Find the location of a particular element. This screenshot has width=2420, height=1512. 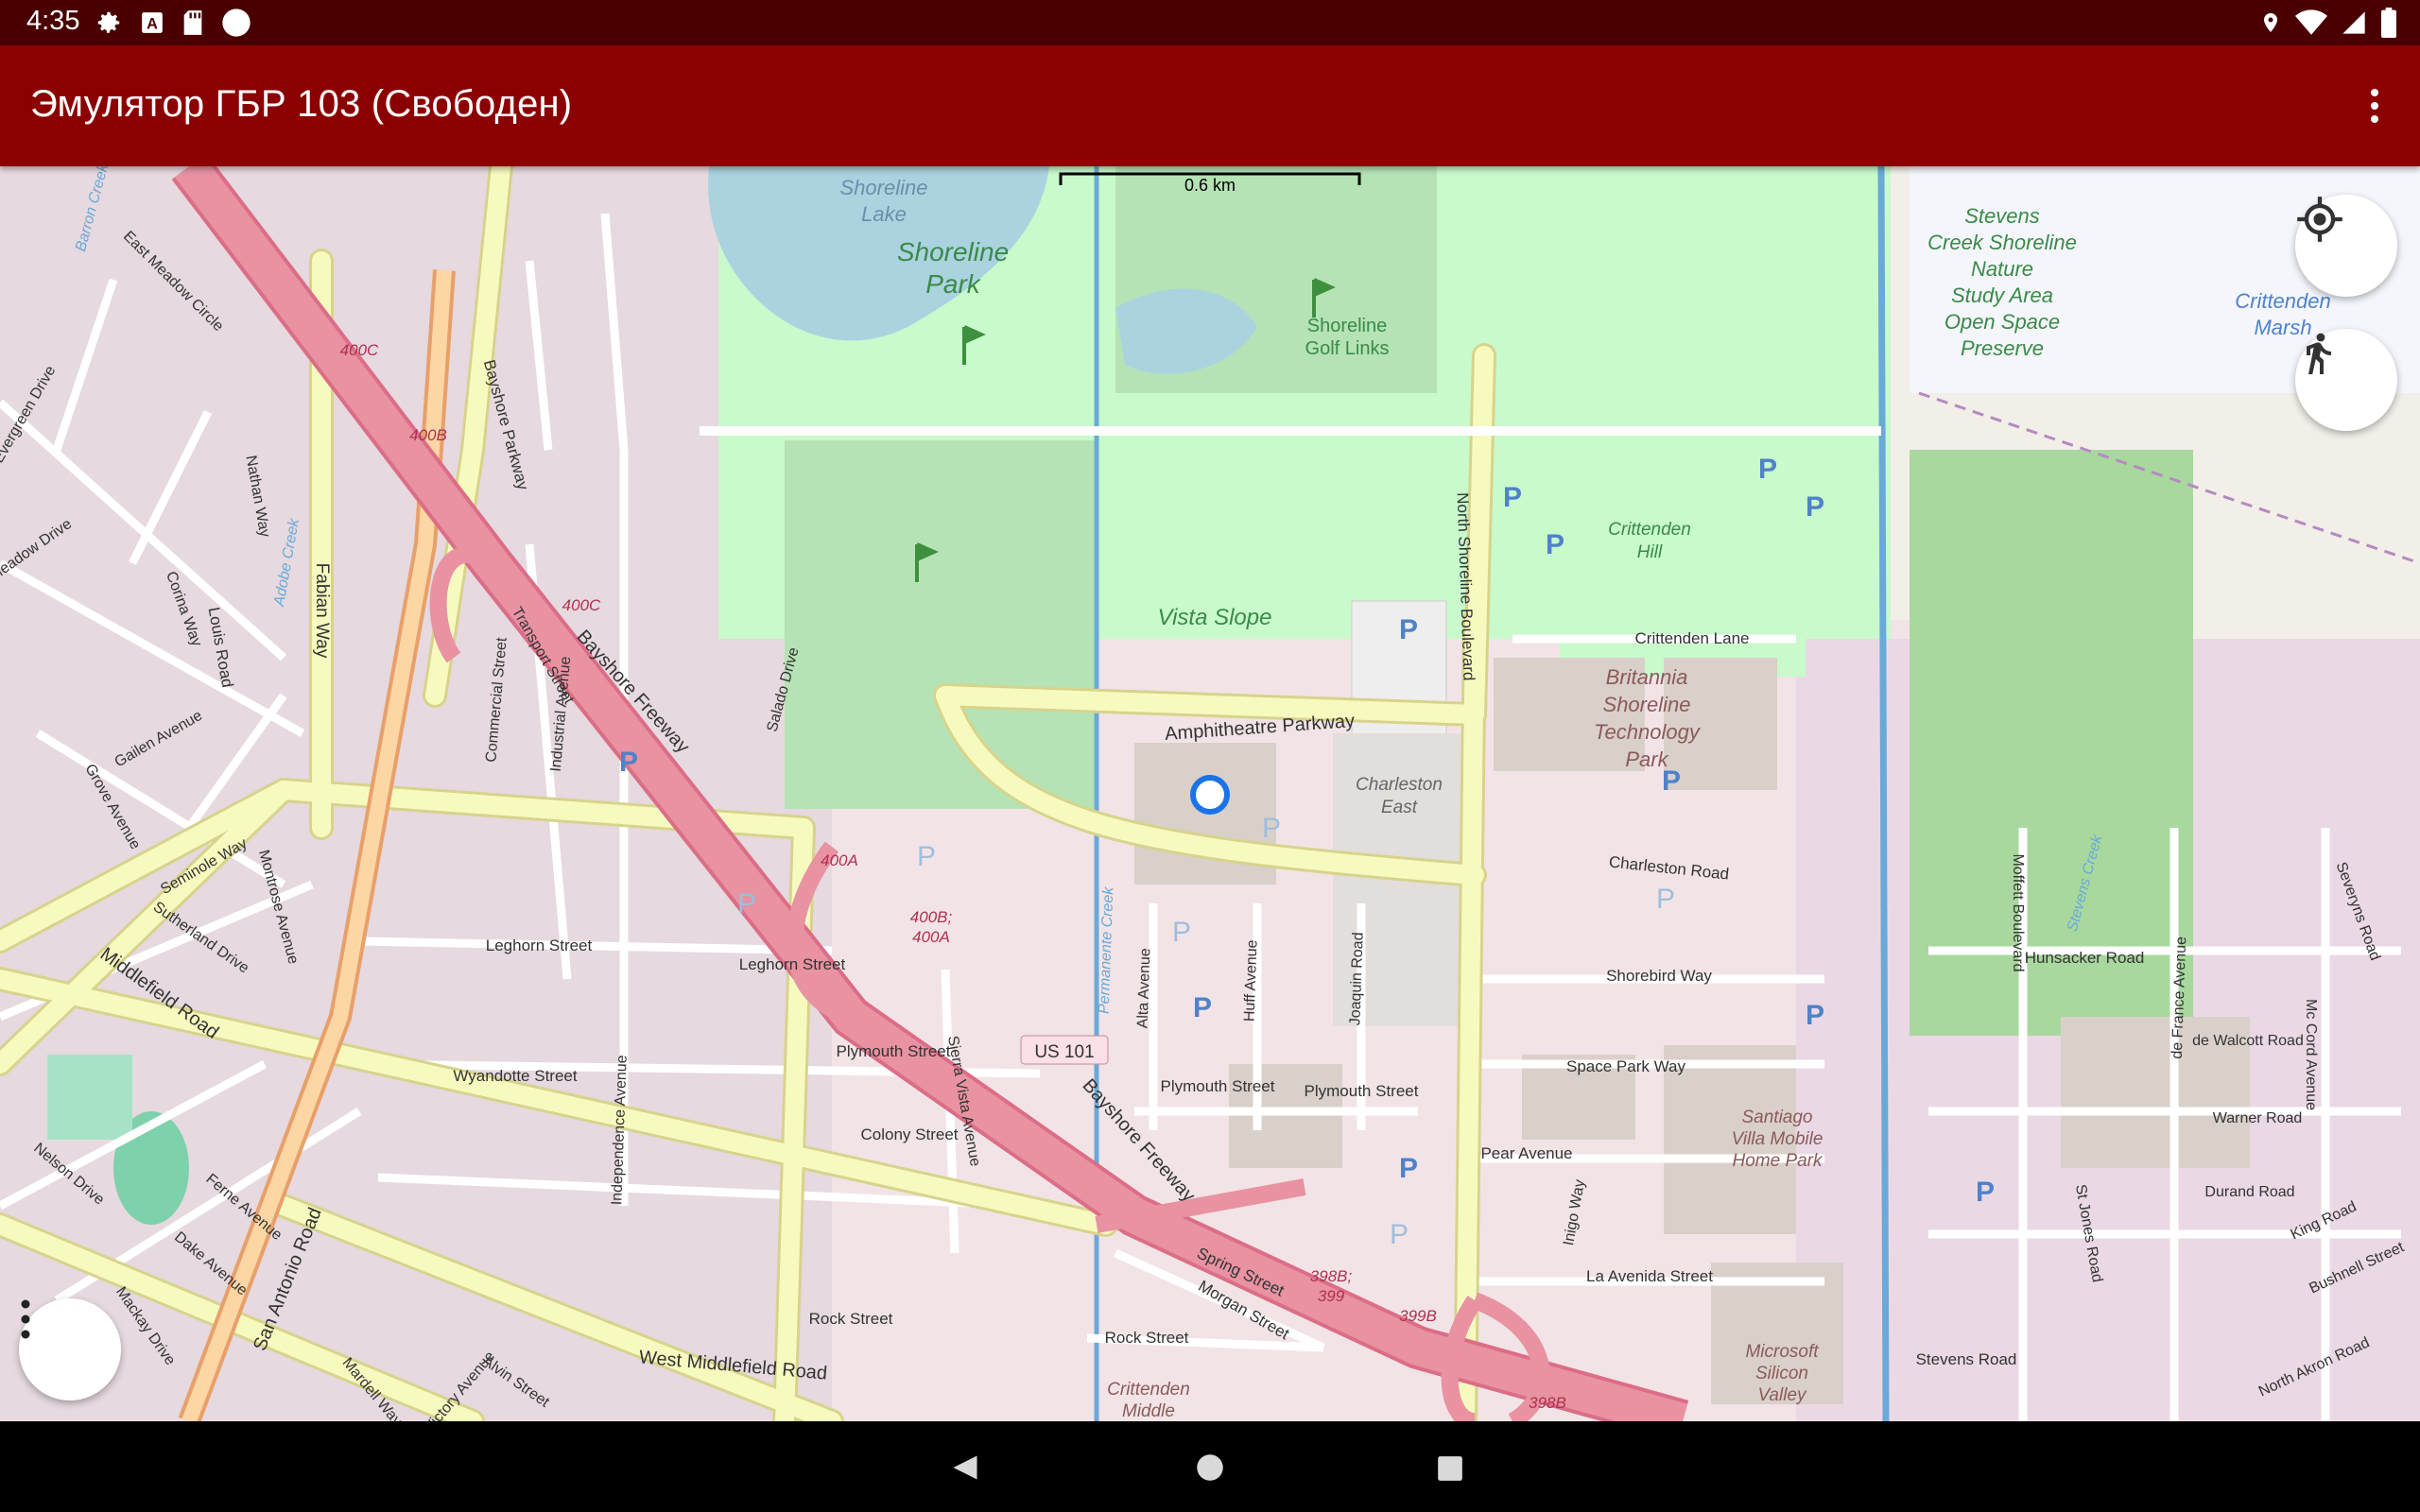

label-warner-road: Warner Road is located at coordinates (2258, 1118).